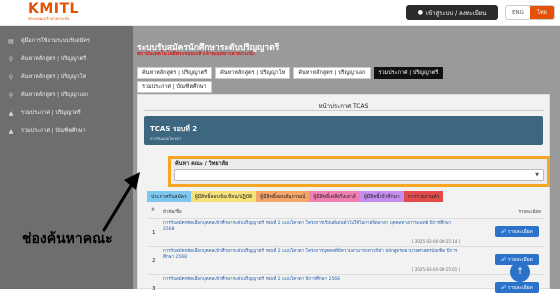 This screenshot has width=560, height=302. I want to click on sidebar-item-label: รวมประกาศ | ปริญญาตรี, so click(51, 113).